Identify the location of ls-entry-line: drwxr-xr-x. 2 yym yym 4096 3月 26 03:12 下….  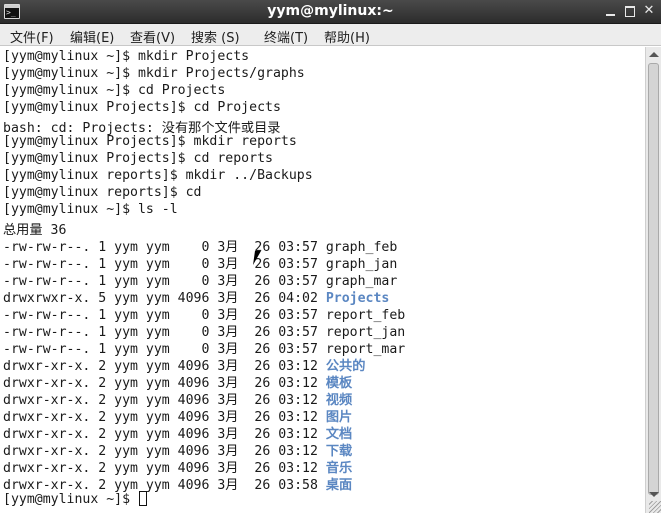
(177, 449).